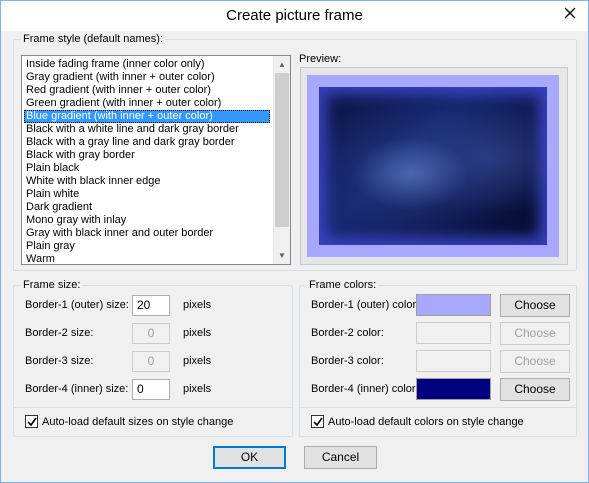 The image size is (589, 483). I want to click on title-bar: Create picture frame, so click(294, 16).